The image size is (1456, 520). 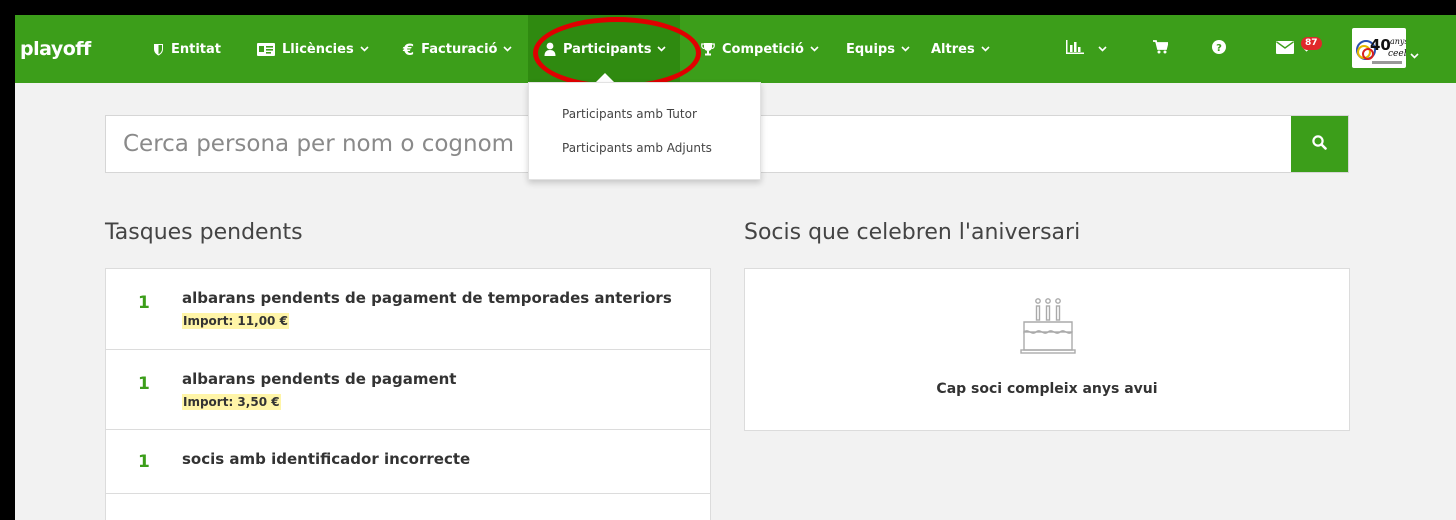 What do you see at coordinates (1047, 389) in the screenshot?
I see `no-birthdays-message: Cap soci compleix anys avui` at bounding box center [1047, 389].